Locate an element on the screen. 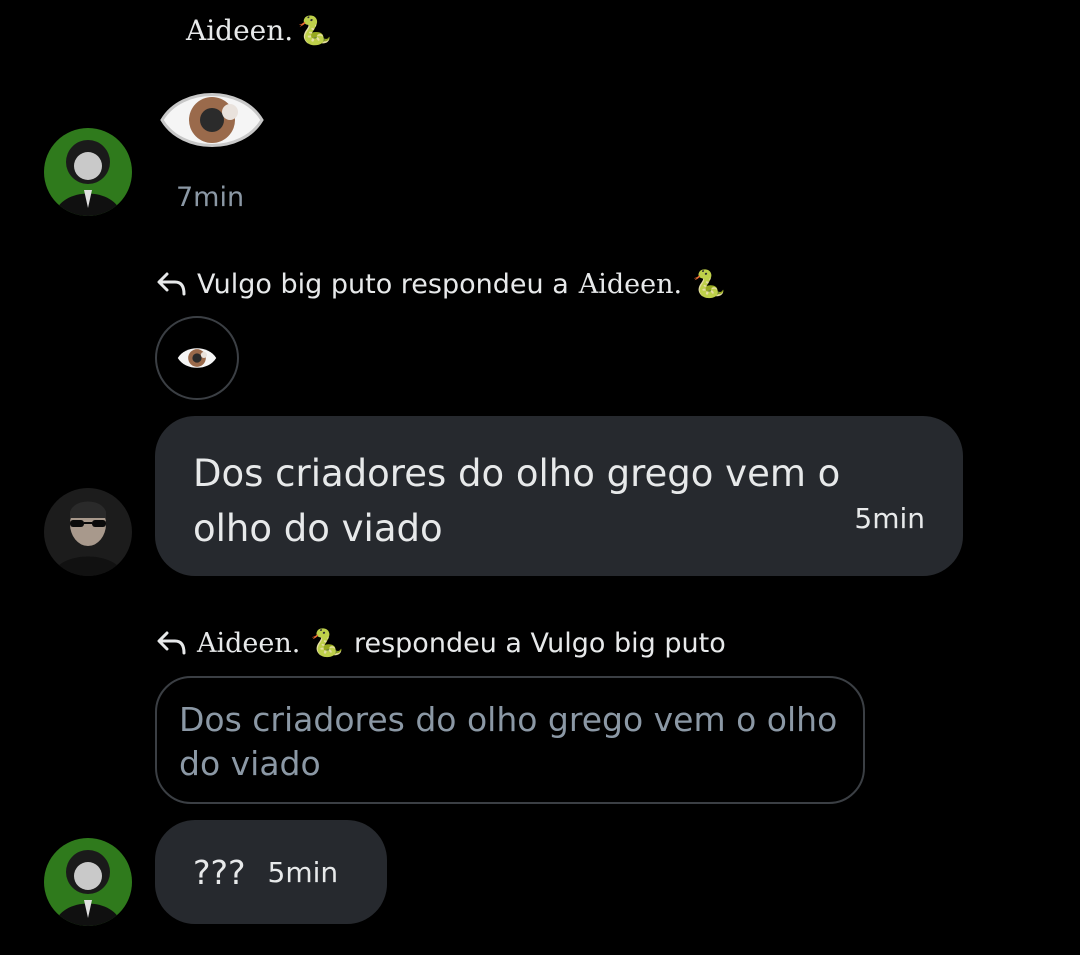 The image size is (1080, 955). reply-target-name: Aideen. is located at coordinates (630, 284).